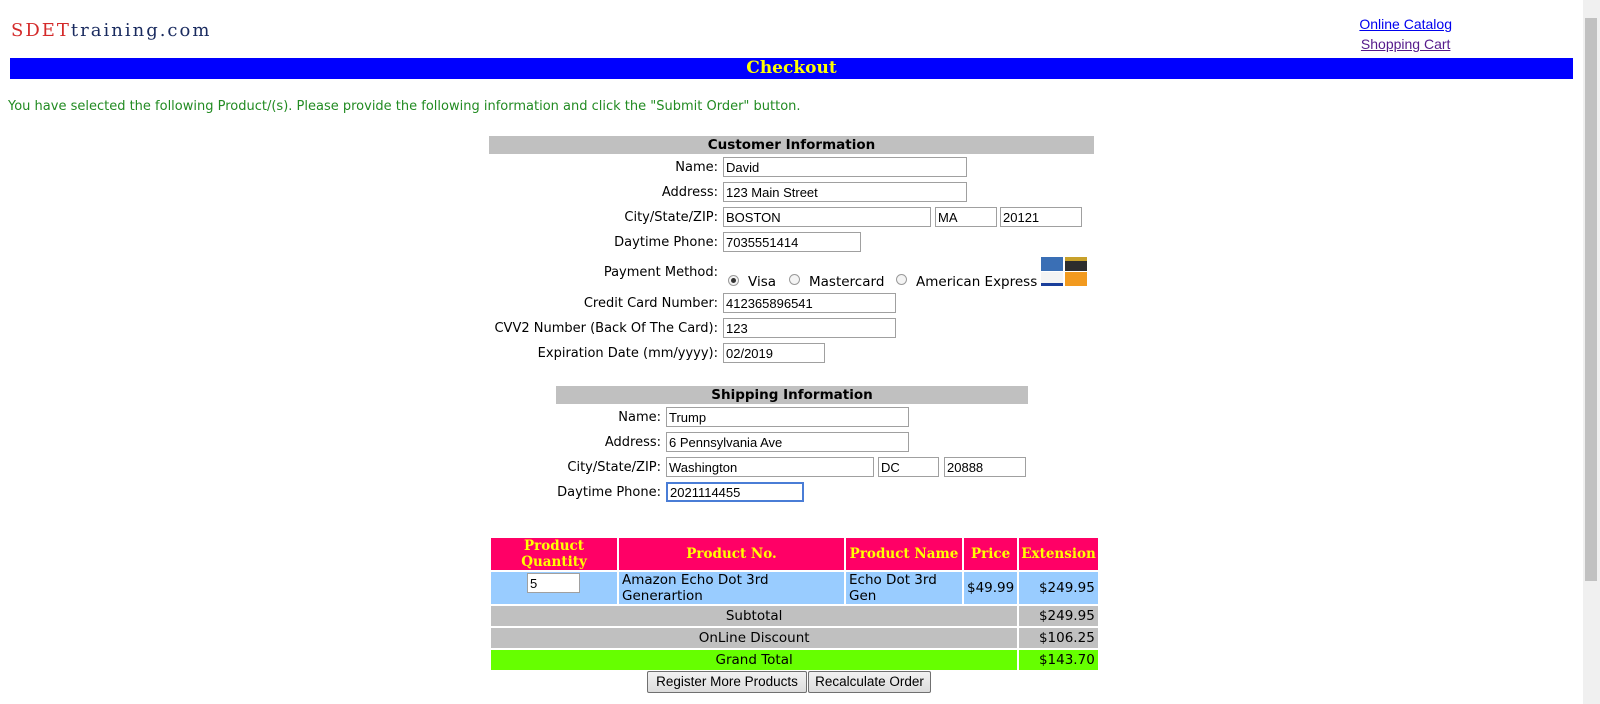  Describe the element at coordinates (977, 282) in the screenshot. I see `amex-label: American Express` at that location.